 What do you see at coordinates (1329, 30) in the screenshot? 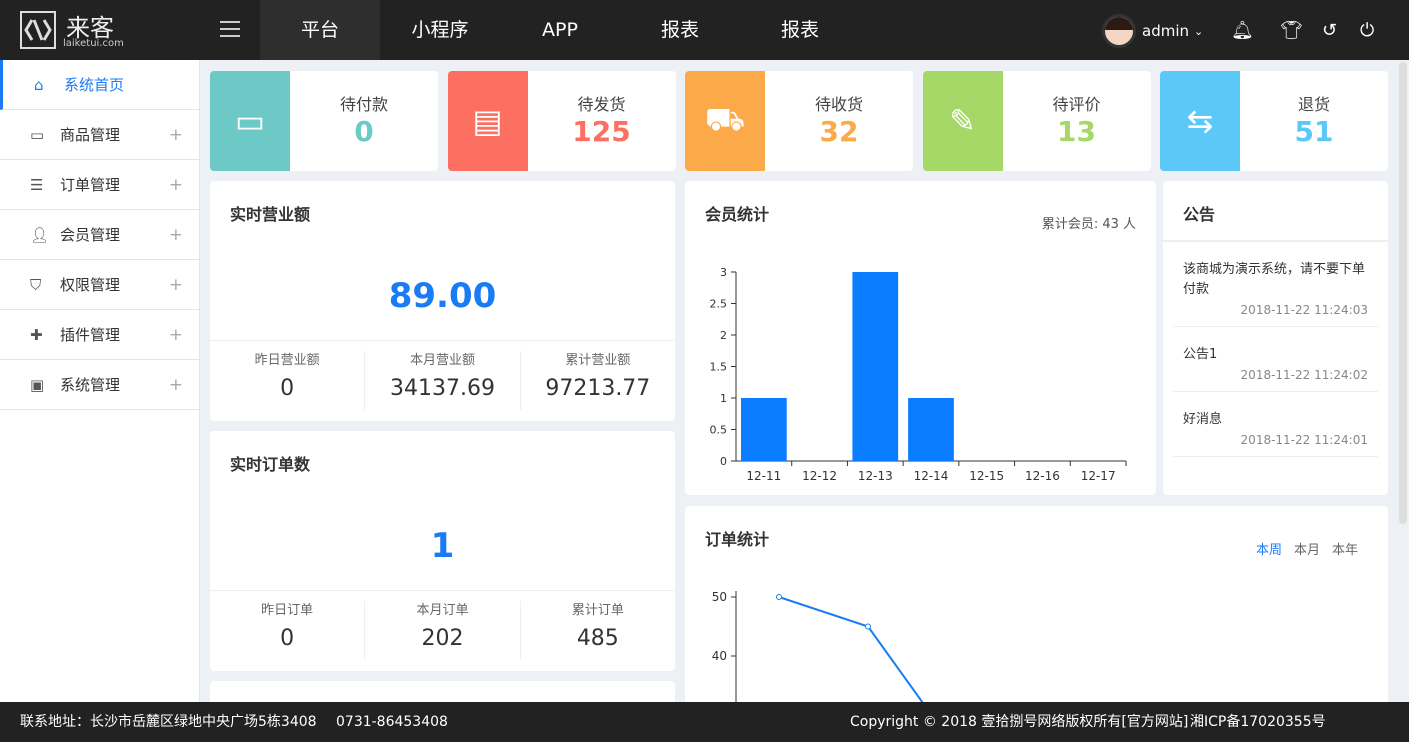
I see `refresh-icon: ↺` at bounding box center [1329, 30].